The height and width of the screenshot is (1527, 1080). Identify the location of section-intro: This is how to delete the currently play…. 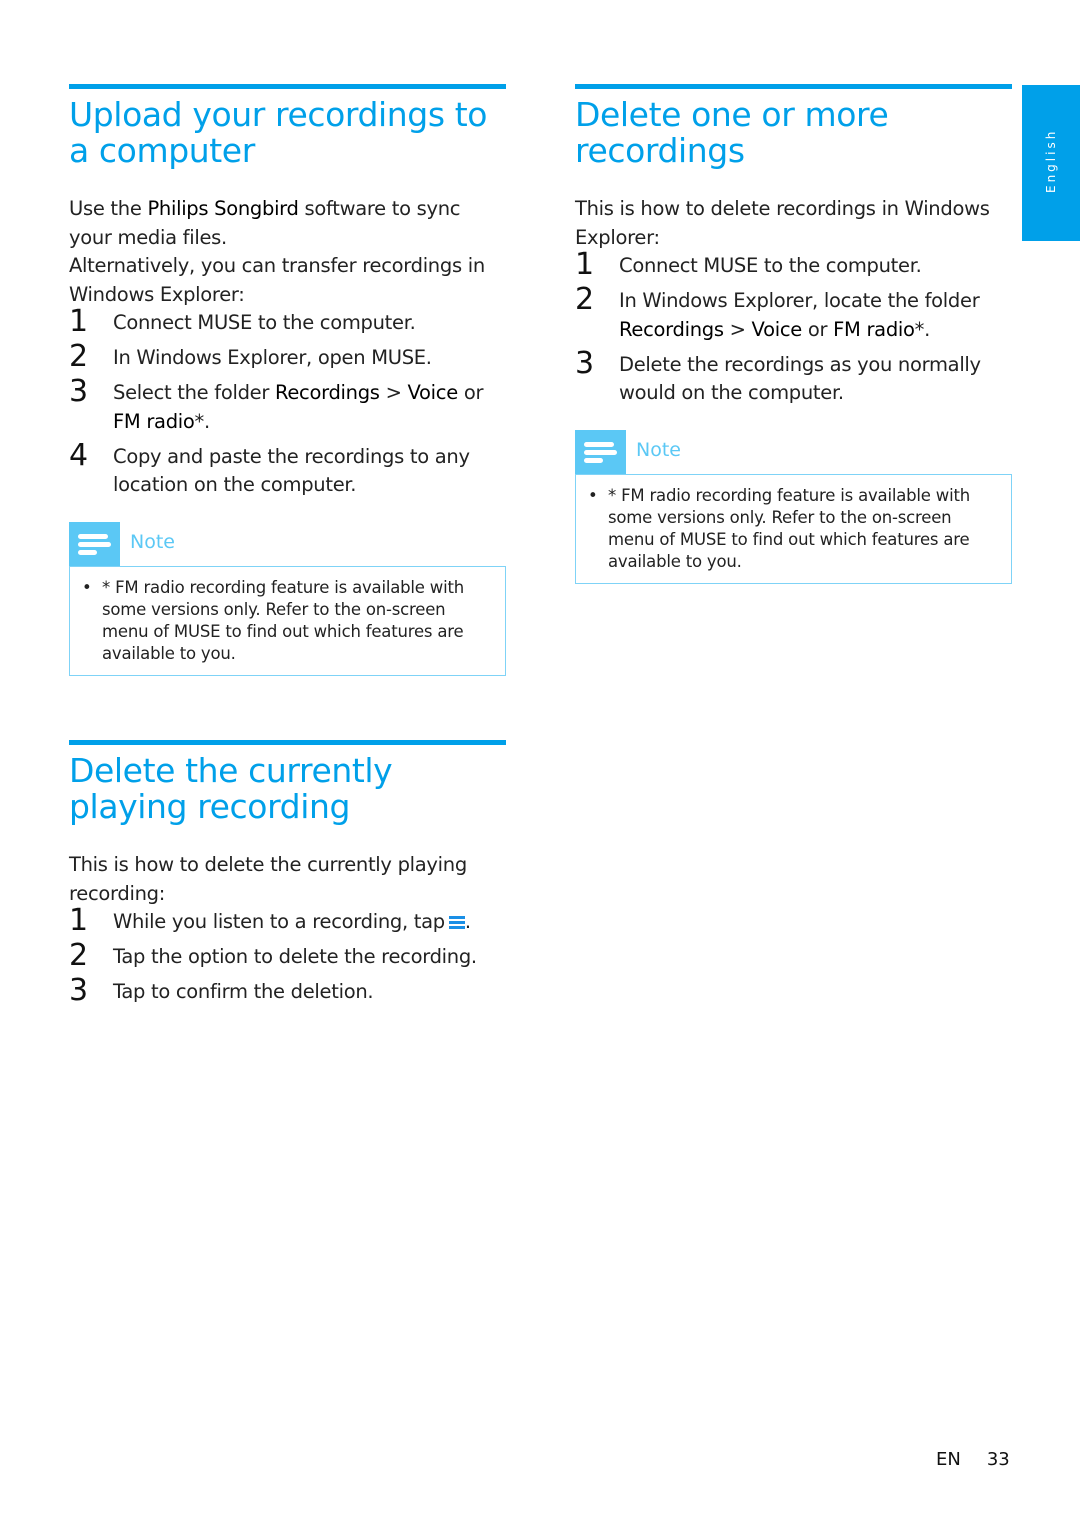
(268, 879).